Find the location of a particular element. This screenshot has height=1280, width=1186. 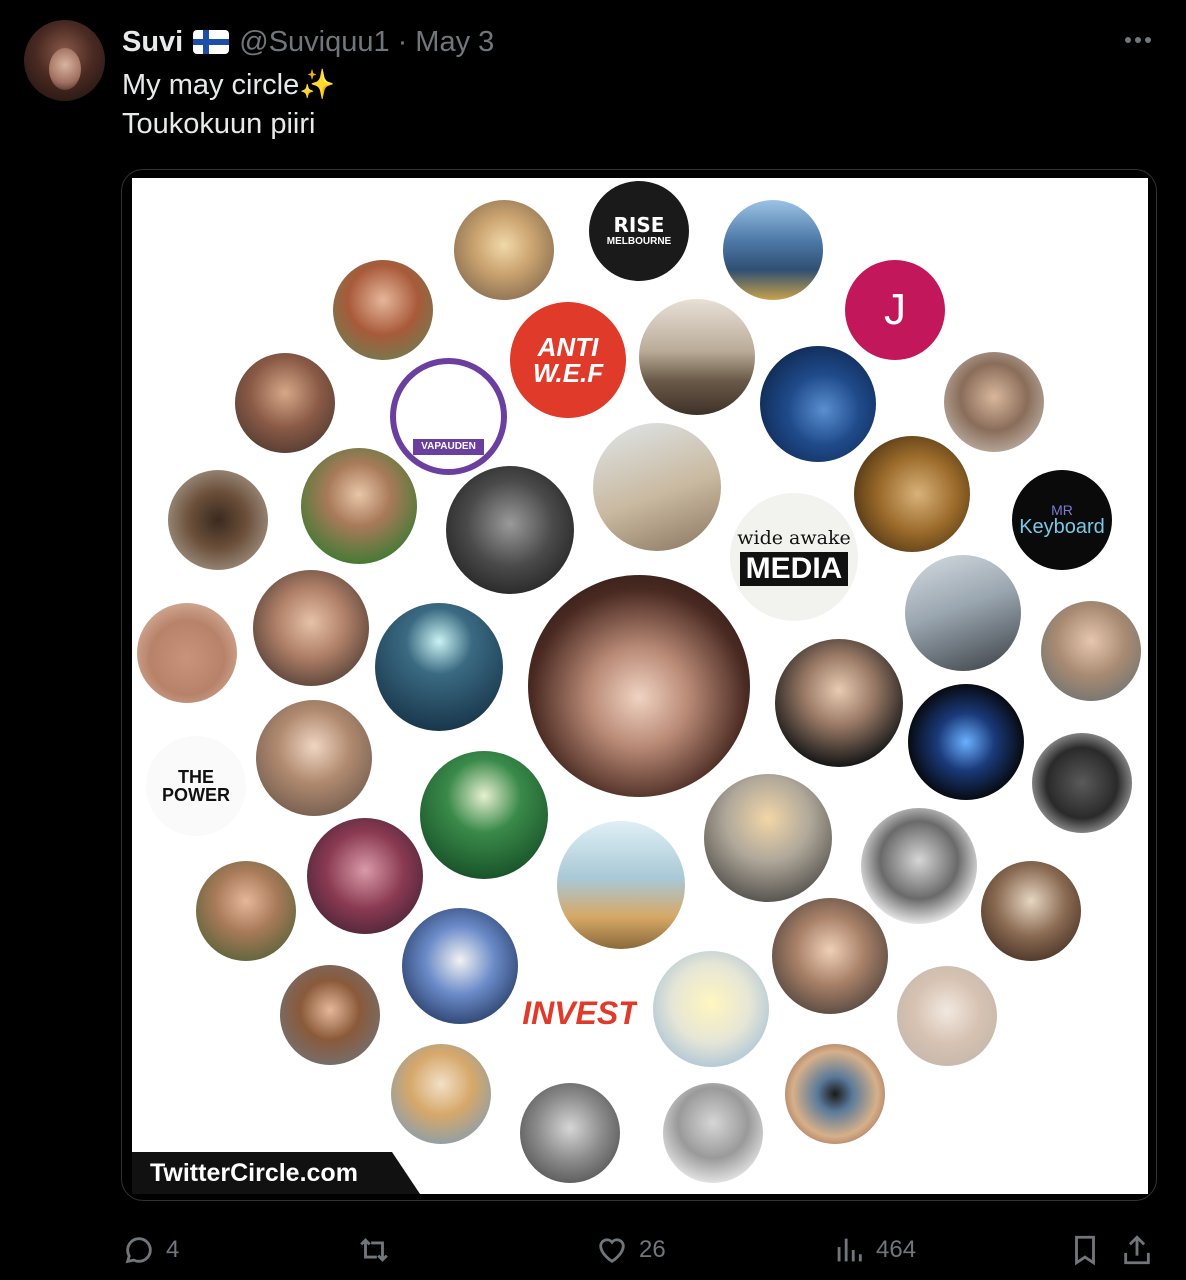

action-bar: 4 26 464 is located at coordinates (593, 1250).